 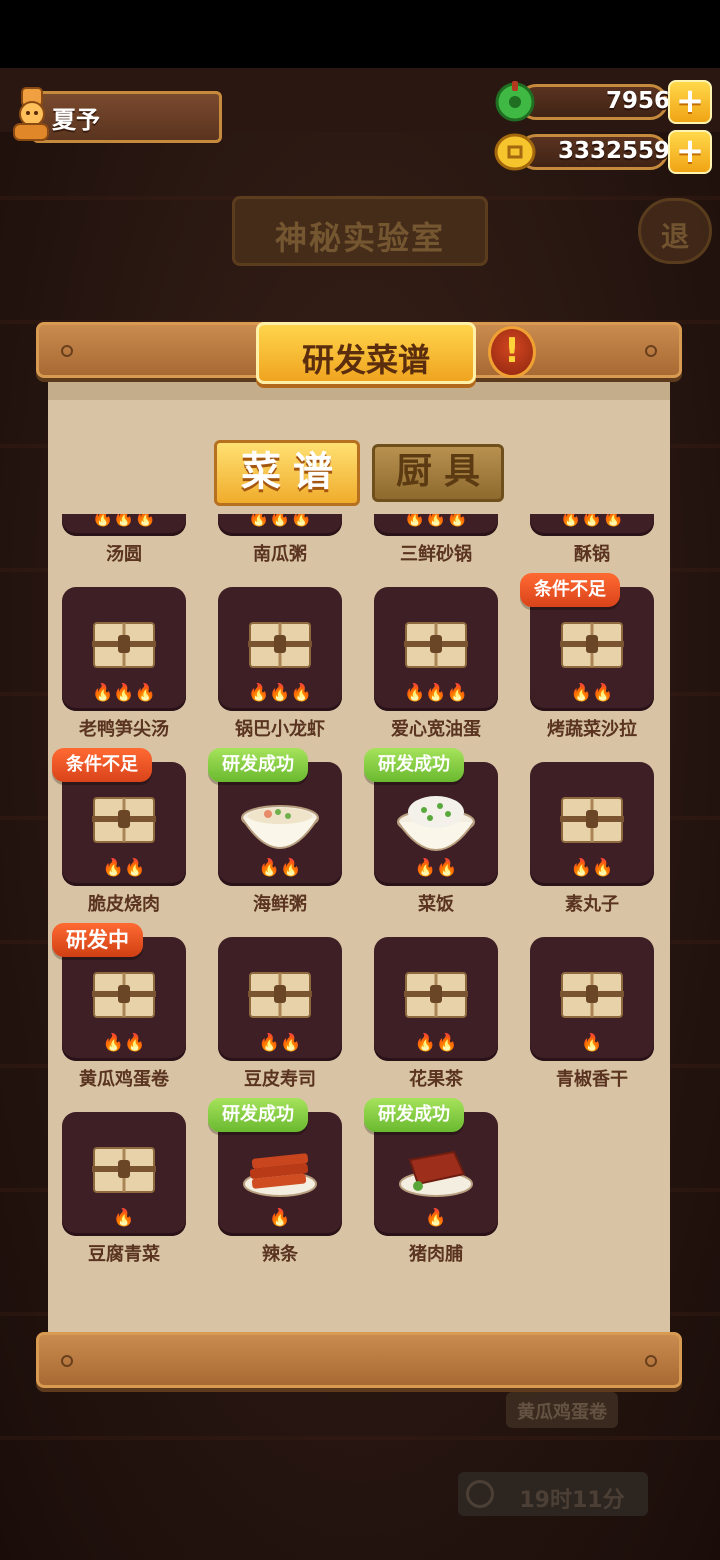 I want to click on panel-title: 研发菜谱, so click(x=365, y=360).